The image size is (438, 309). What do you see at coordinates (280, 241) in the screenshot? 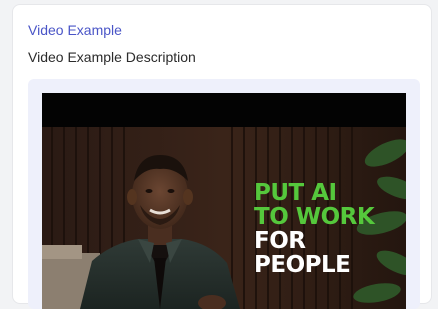
I see `headline-line-3: FOR` at bounding box center [280, 241].